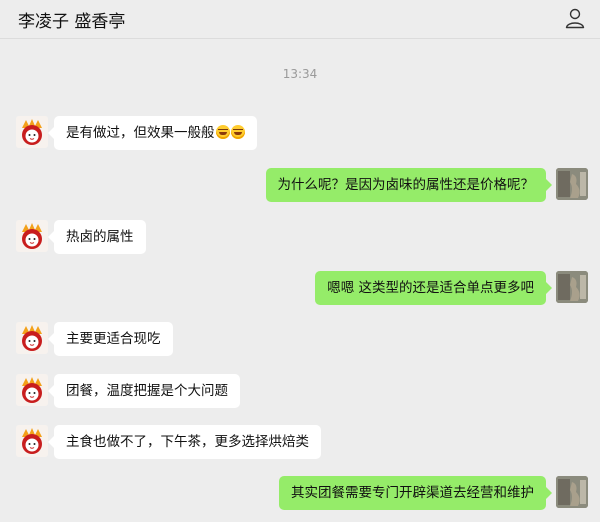 The image size is (600, 522). I want to click on message-bubble: 为什么呢？是因为卤味的属性还是价格呢？, so click(408, 185).